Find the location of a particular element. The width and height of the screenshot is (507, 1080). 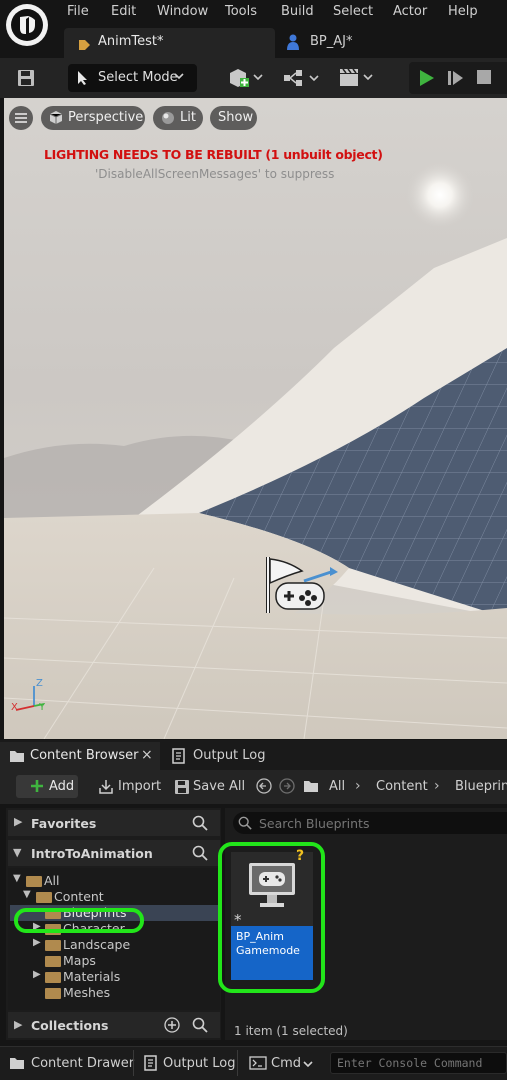

game-mode-flag-icon is located at coordinates (303, 586).